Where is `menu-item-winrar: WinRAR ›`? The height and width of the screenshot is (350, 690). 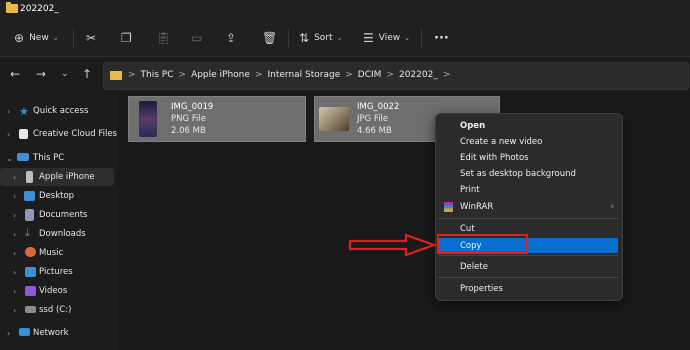
menu-item-winrar: WinRAR › is located at coordinates (528, 206).